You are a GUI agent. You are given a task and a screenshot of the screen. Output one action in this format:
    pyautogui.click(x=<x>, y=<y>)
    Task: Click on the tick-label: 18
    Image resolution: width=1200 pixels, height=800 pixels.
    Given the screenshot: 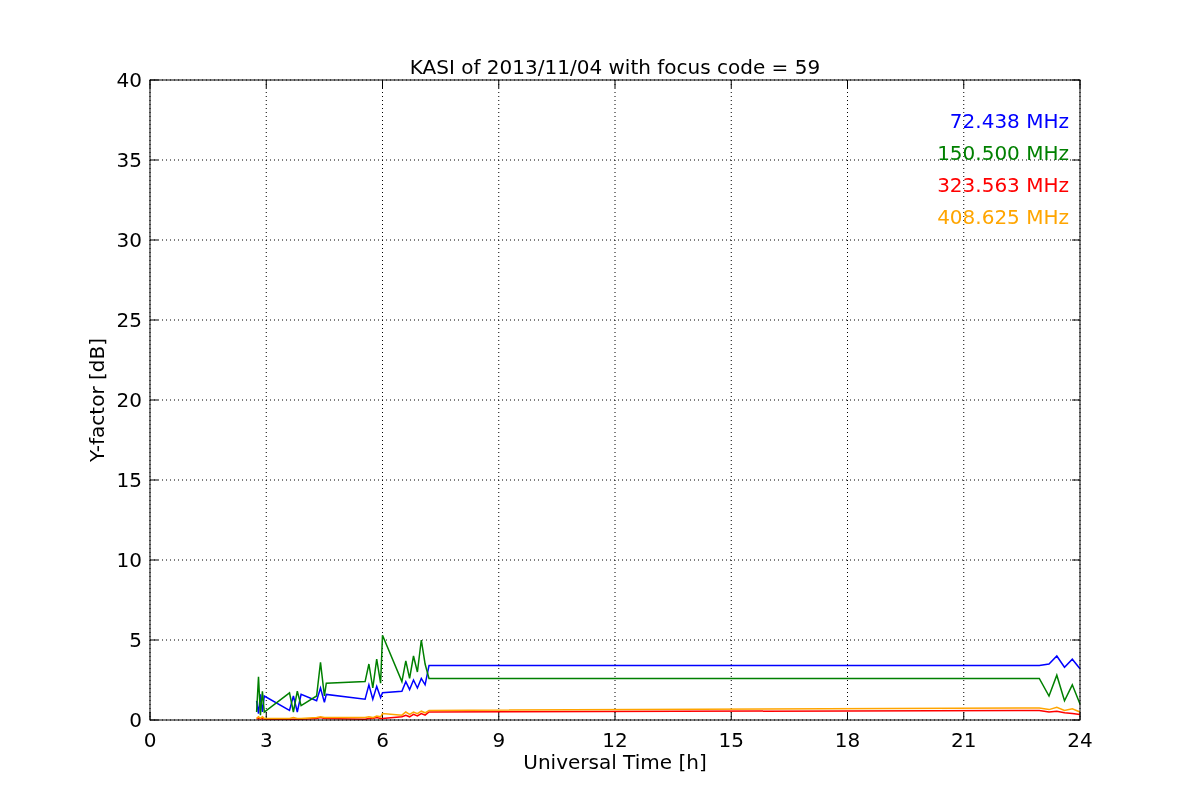 What is the action you would take?
    pyautogui.click(x=847, y=740)
    